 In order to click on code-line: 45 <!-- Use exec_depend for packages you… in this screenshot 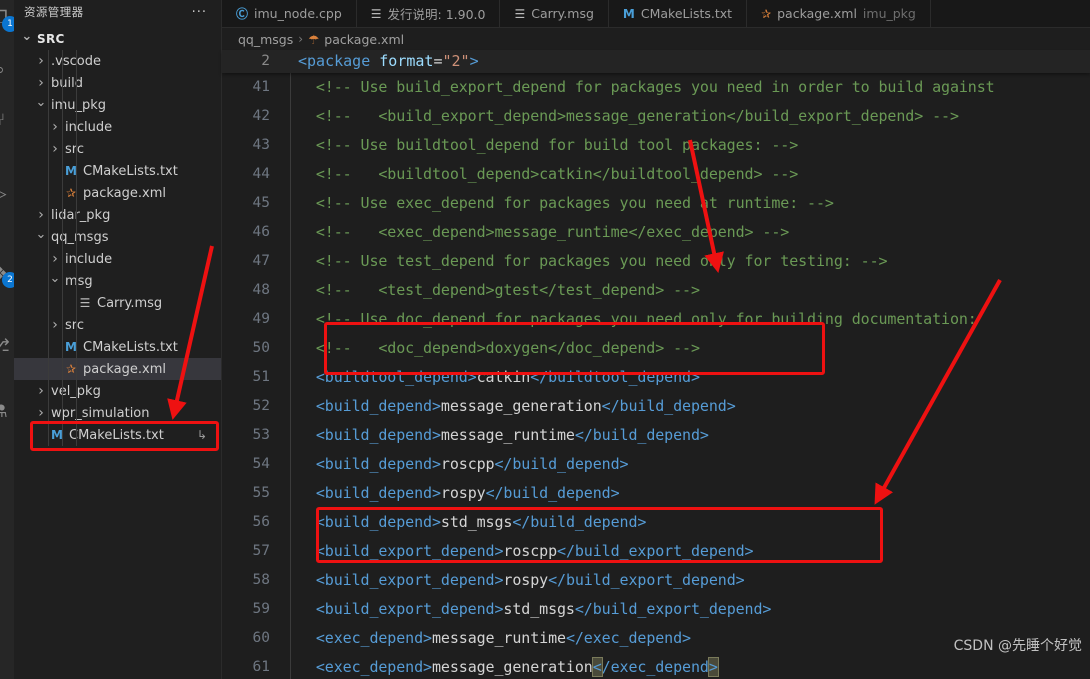, I will do `click(656, 203)`.